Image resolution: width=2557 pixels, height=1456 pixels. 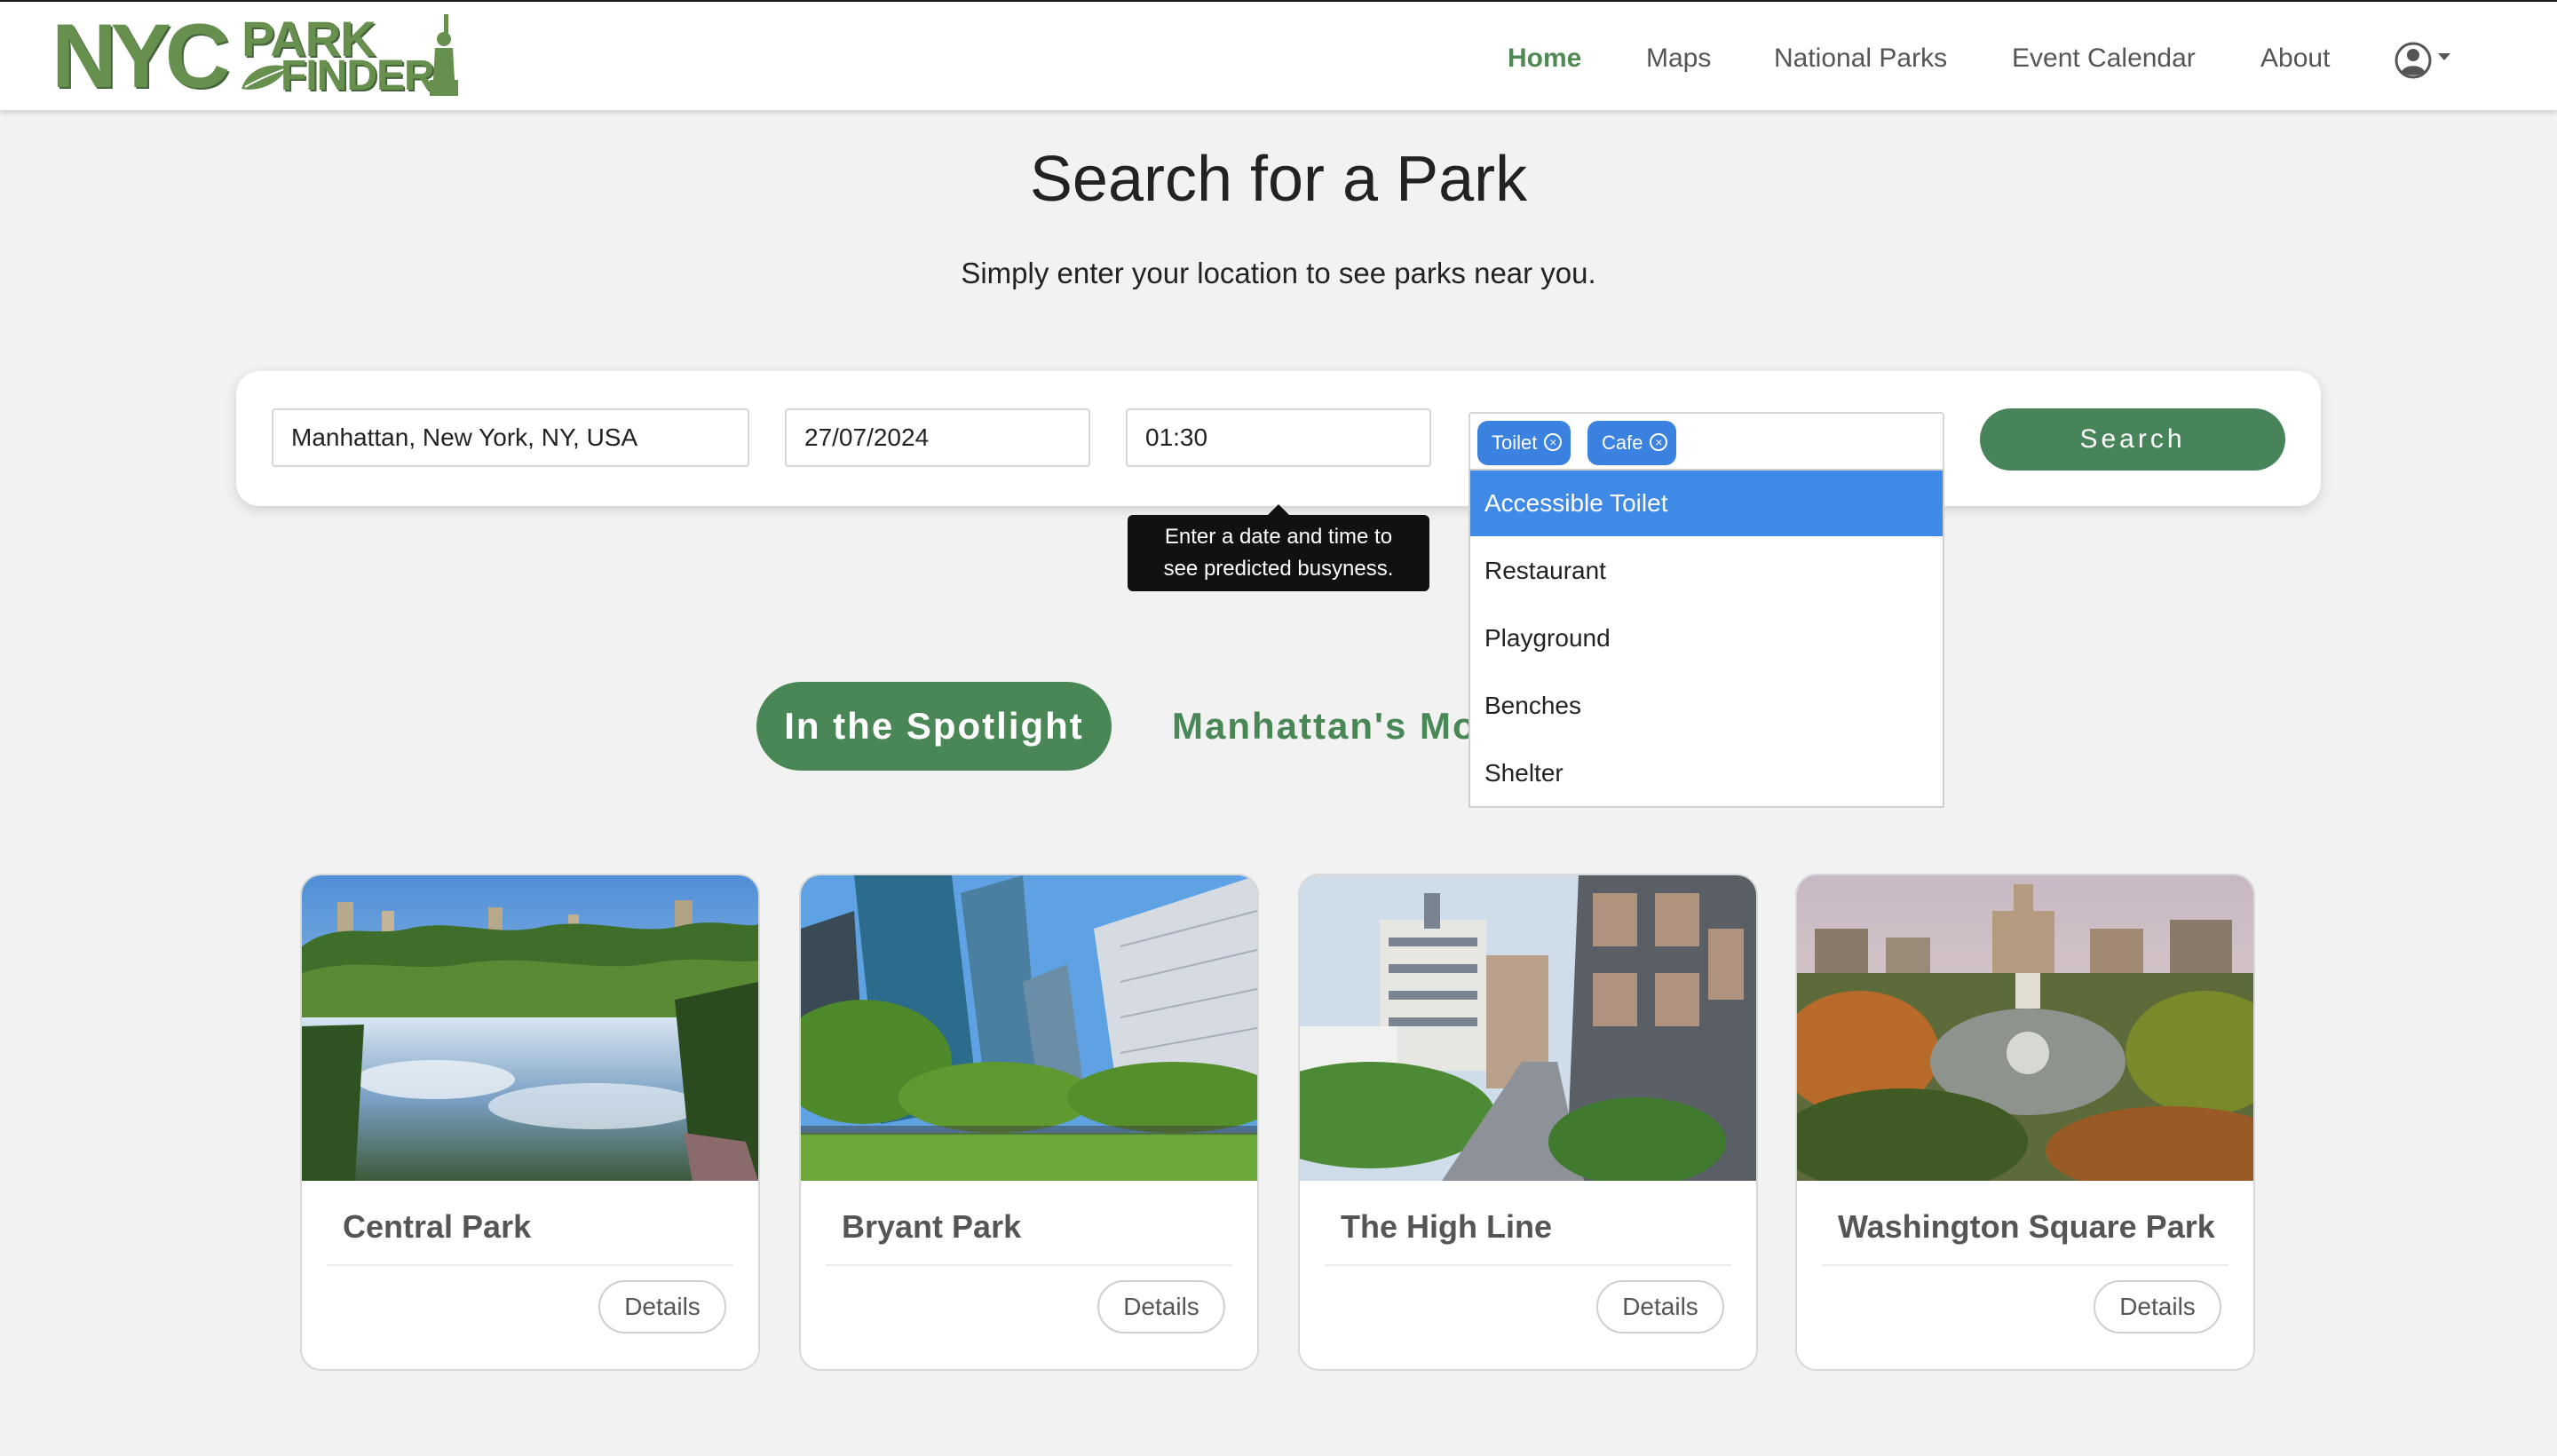 I want to click on user-menu-toggle, so click(x=2425, y=60).